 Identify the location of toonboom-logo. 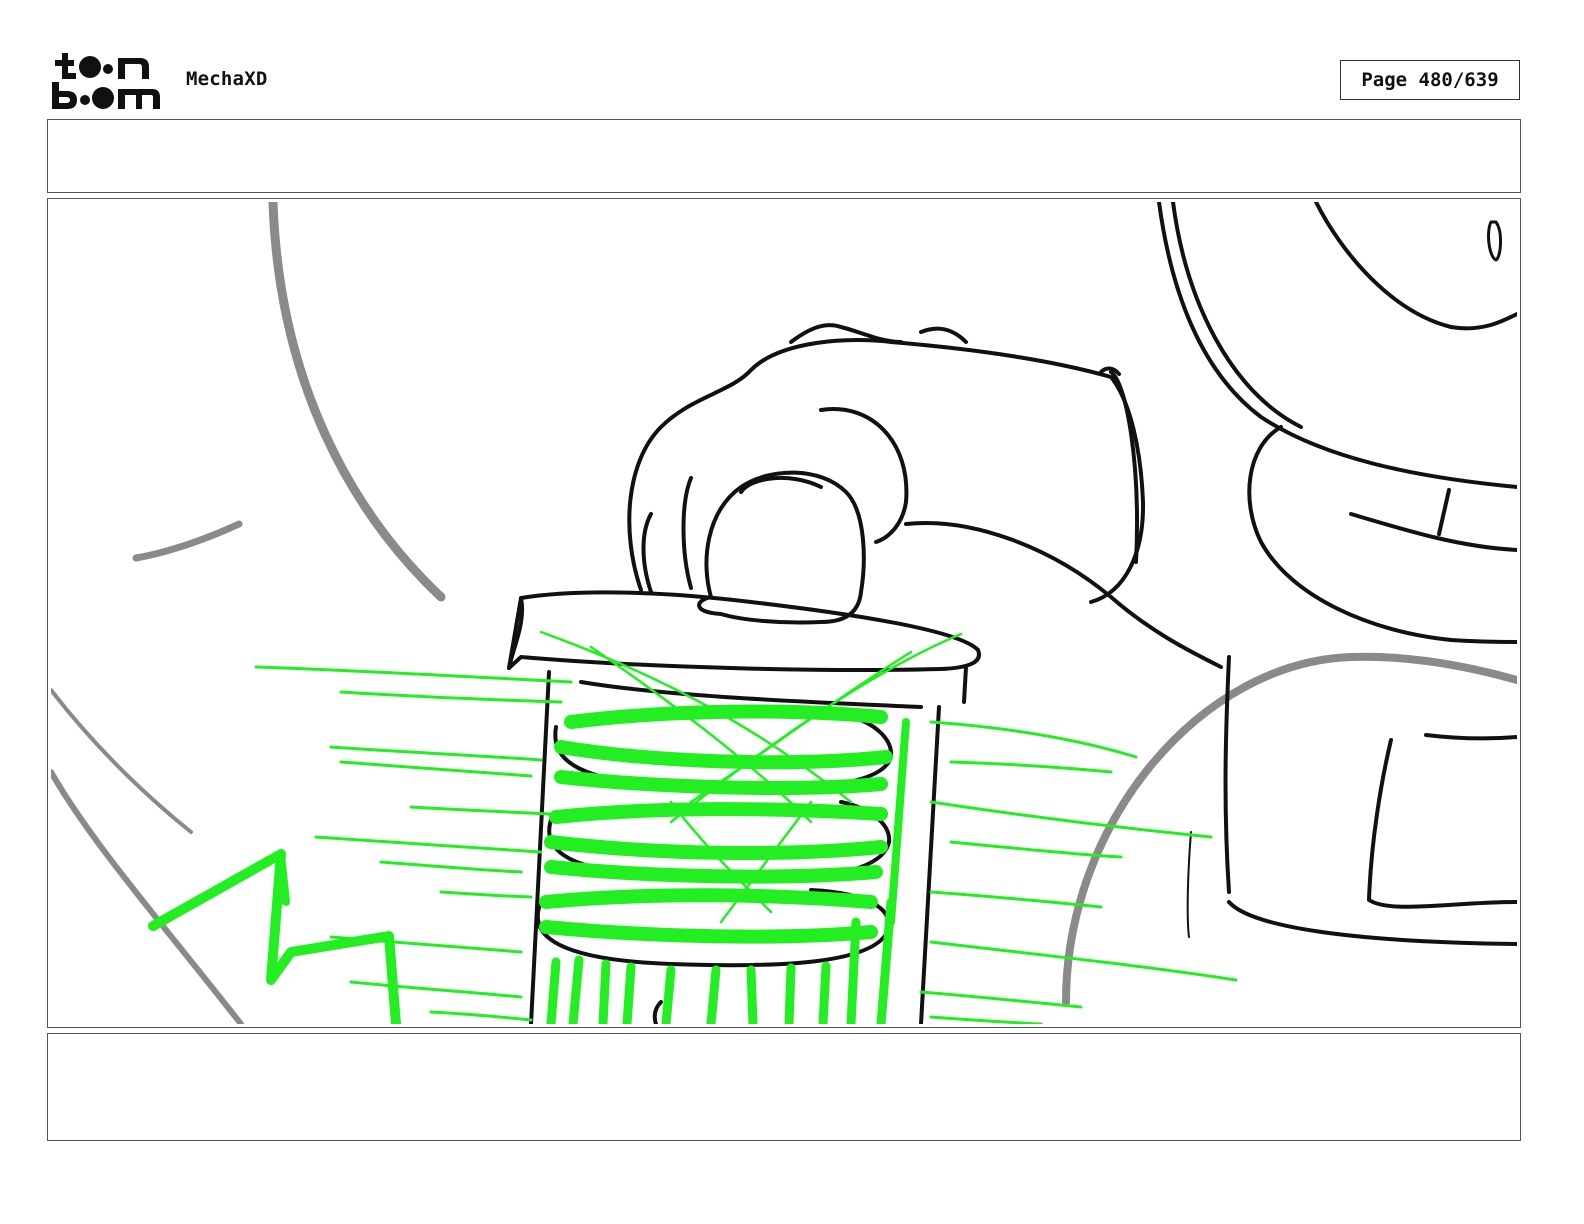
(107, 81).